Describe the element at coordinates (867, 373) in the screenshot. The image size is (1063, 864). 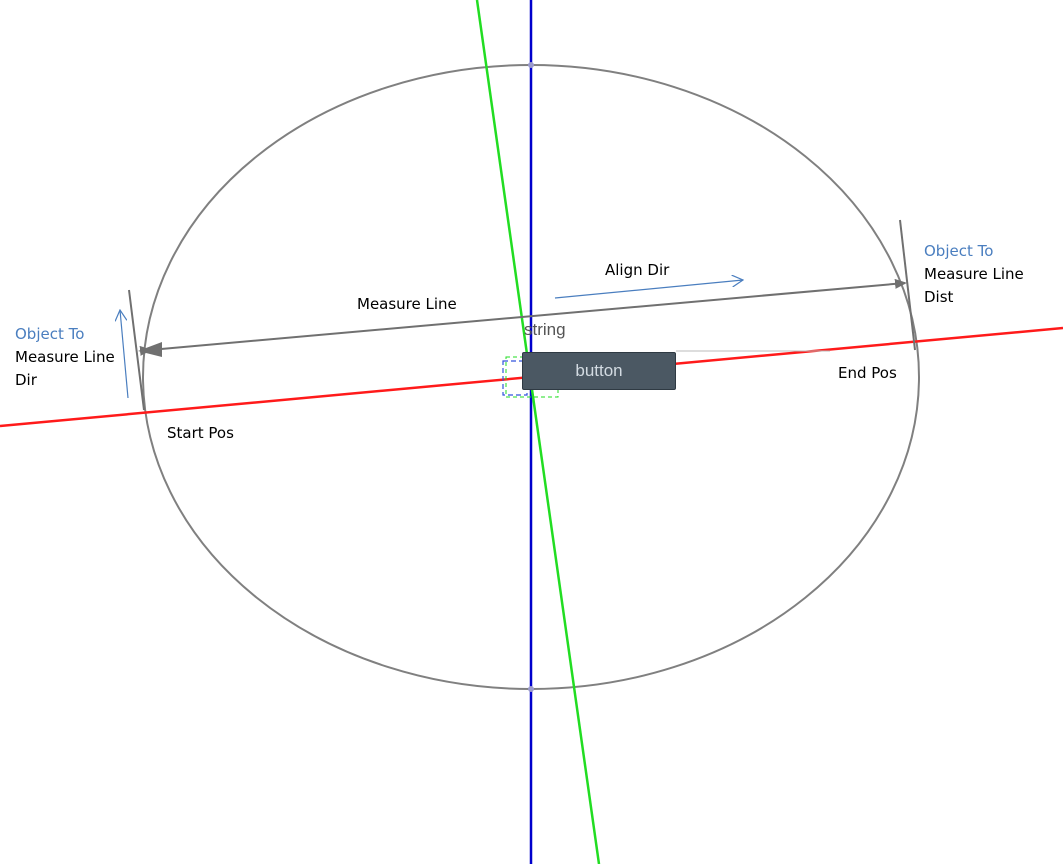
I see `end-pos-label: End Pos` at that location.